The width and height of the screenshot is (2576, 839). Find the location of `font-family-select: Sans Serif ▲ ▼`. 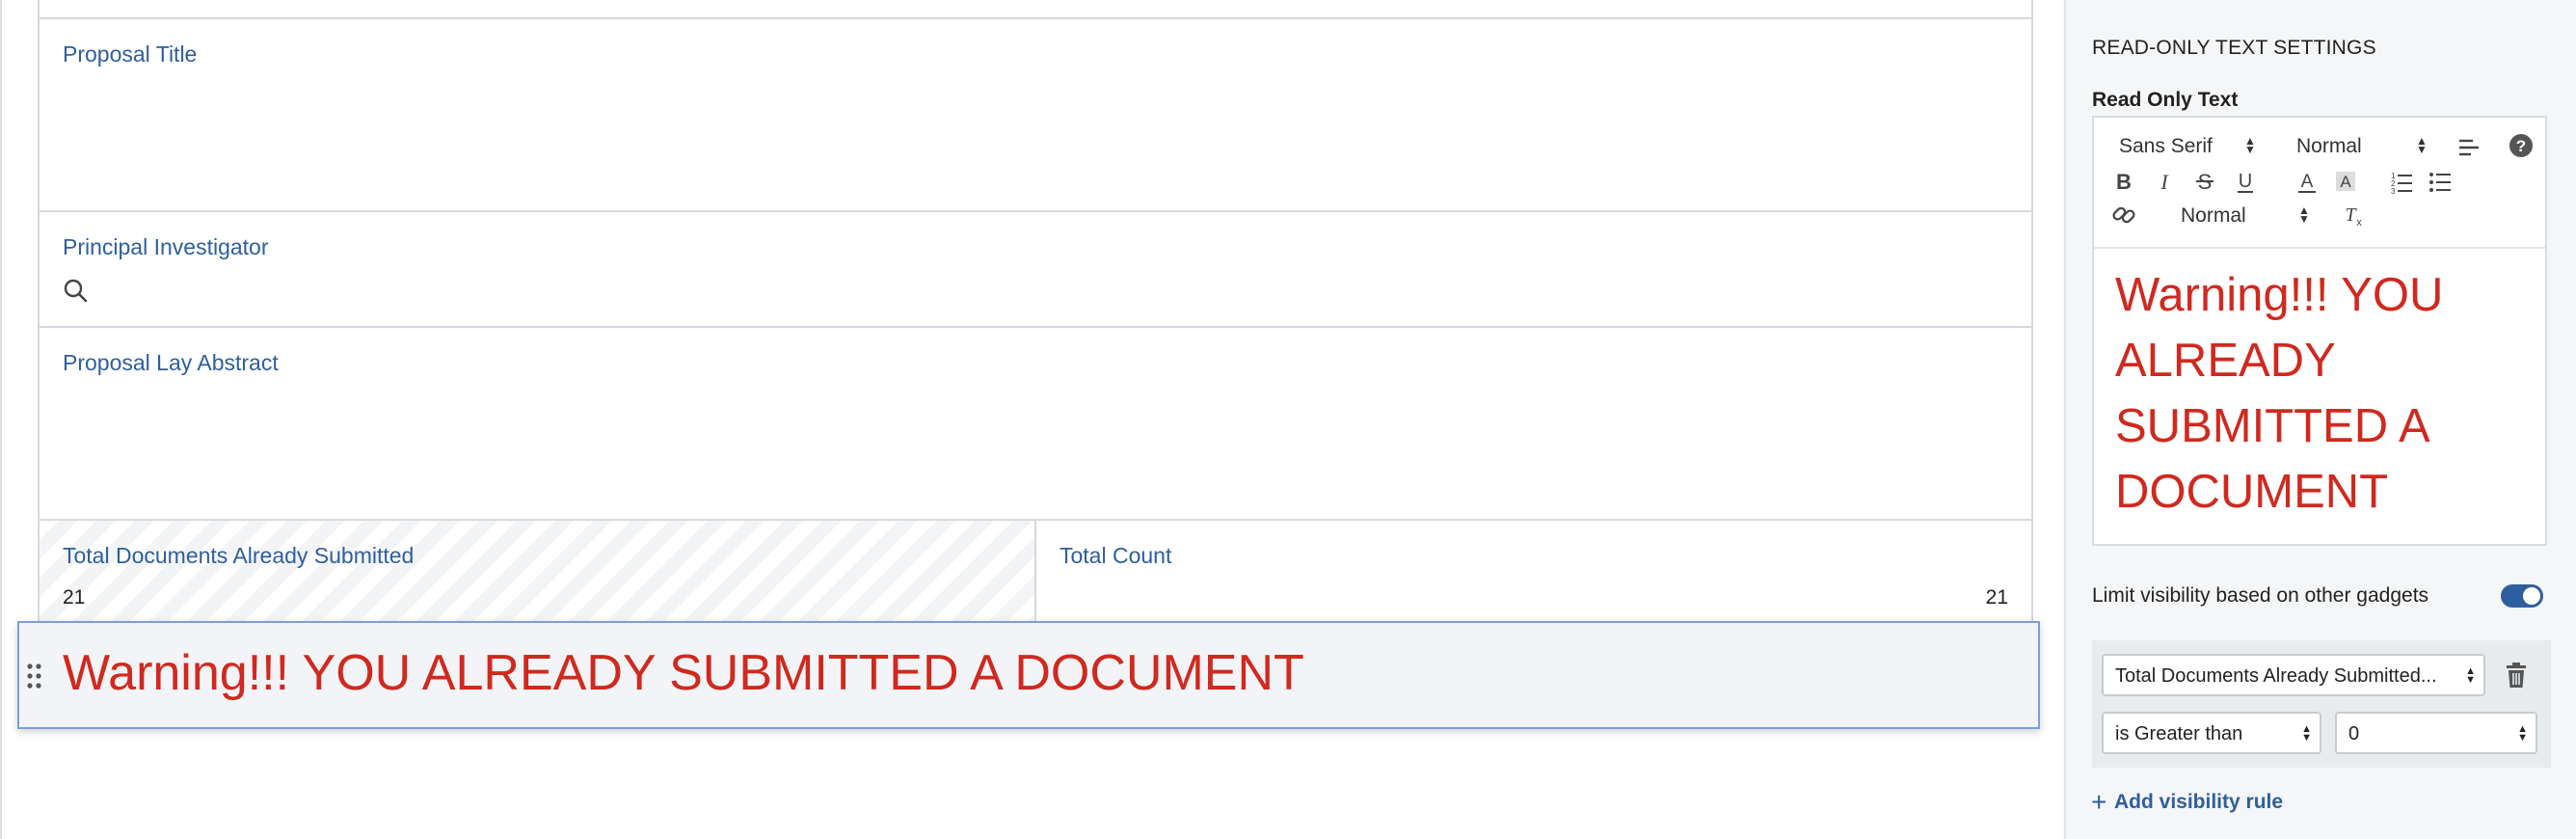

font-family-select: Sans Serif ▲ ▼ is located at coordinates (2188, 146).